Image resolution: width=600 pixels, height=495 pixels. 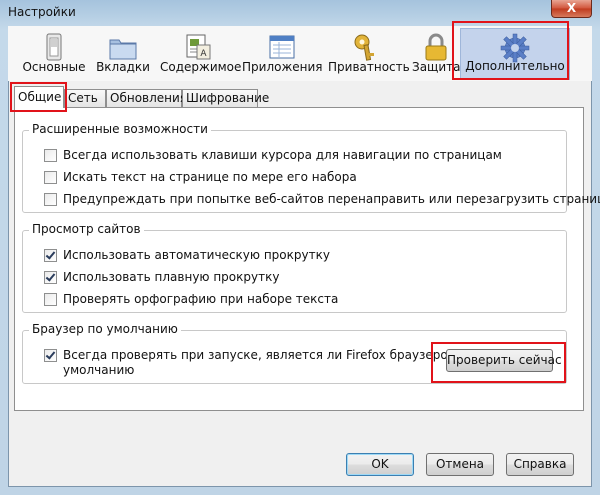 What do you see at coordinates (39, 97) in the screenshot?
I see `tab-general: Общие` at bounding box center [39, 97].